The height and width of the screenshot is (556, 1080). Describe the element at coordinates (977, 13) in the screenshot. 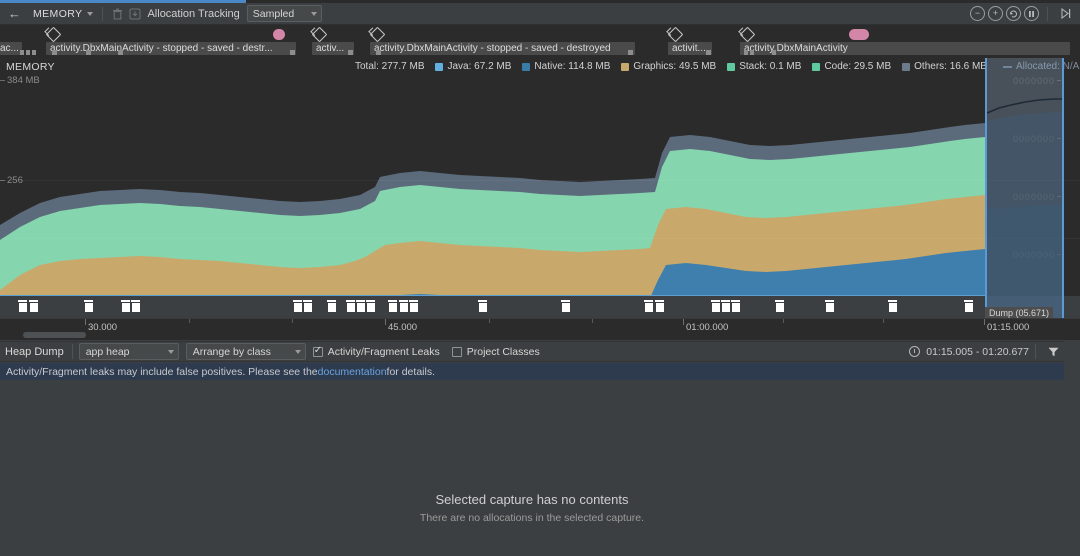

I see `zoom-out-icon: −` at that location.